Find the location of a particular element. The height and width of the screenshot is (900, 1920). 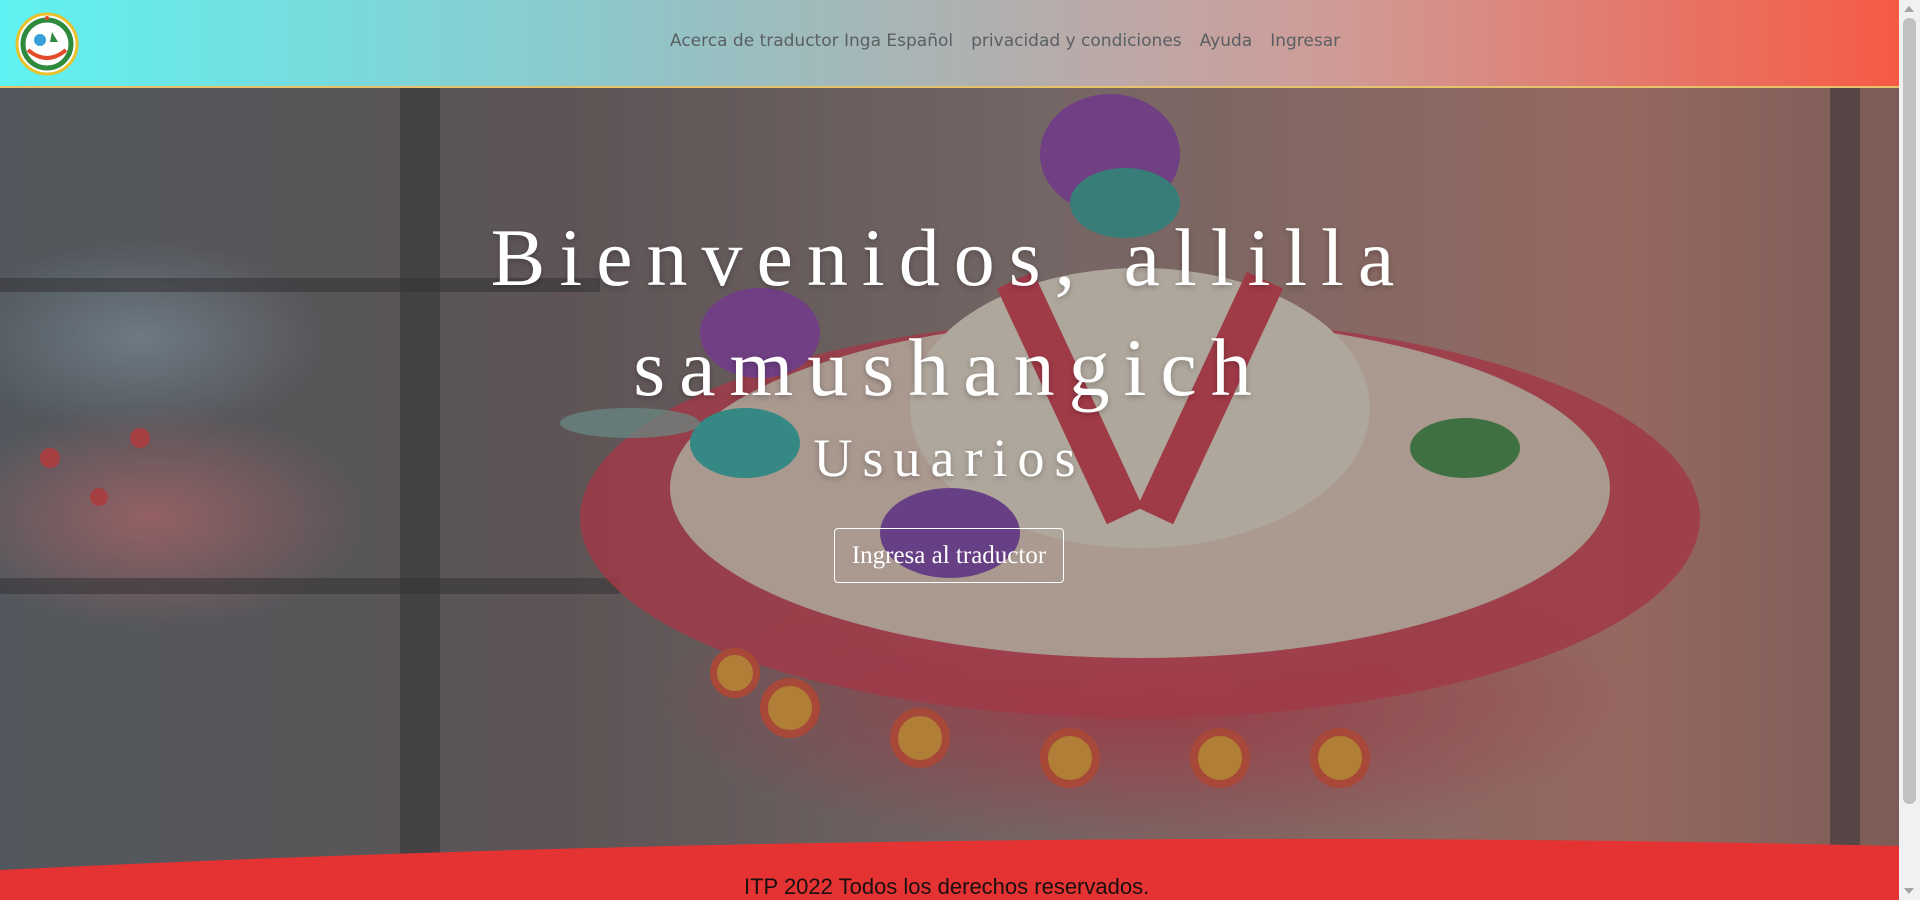

page-scrollbar is located at coordinates (1909, 450).